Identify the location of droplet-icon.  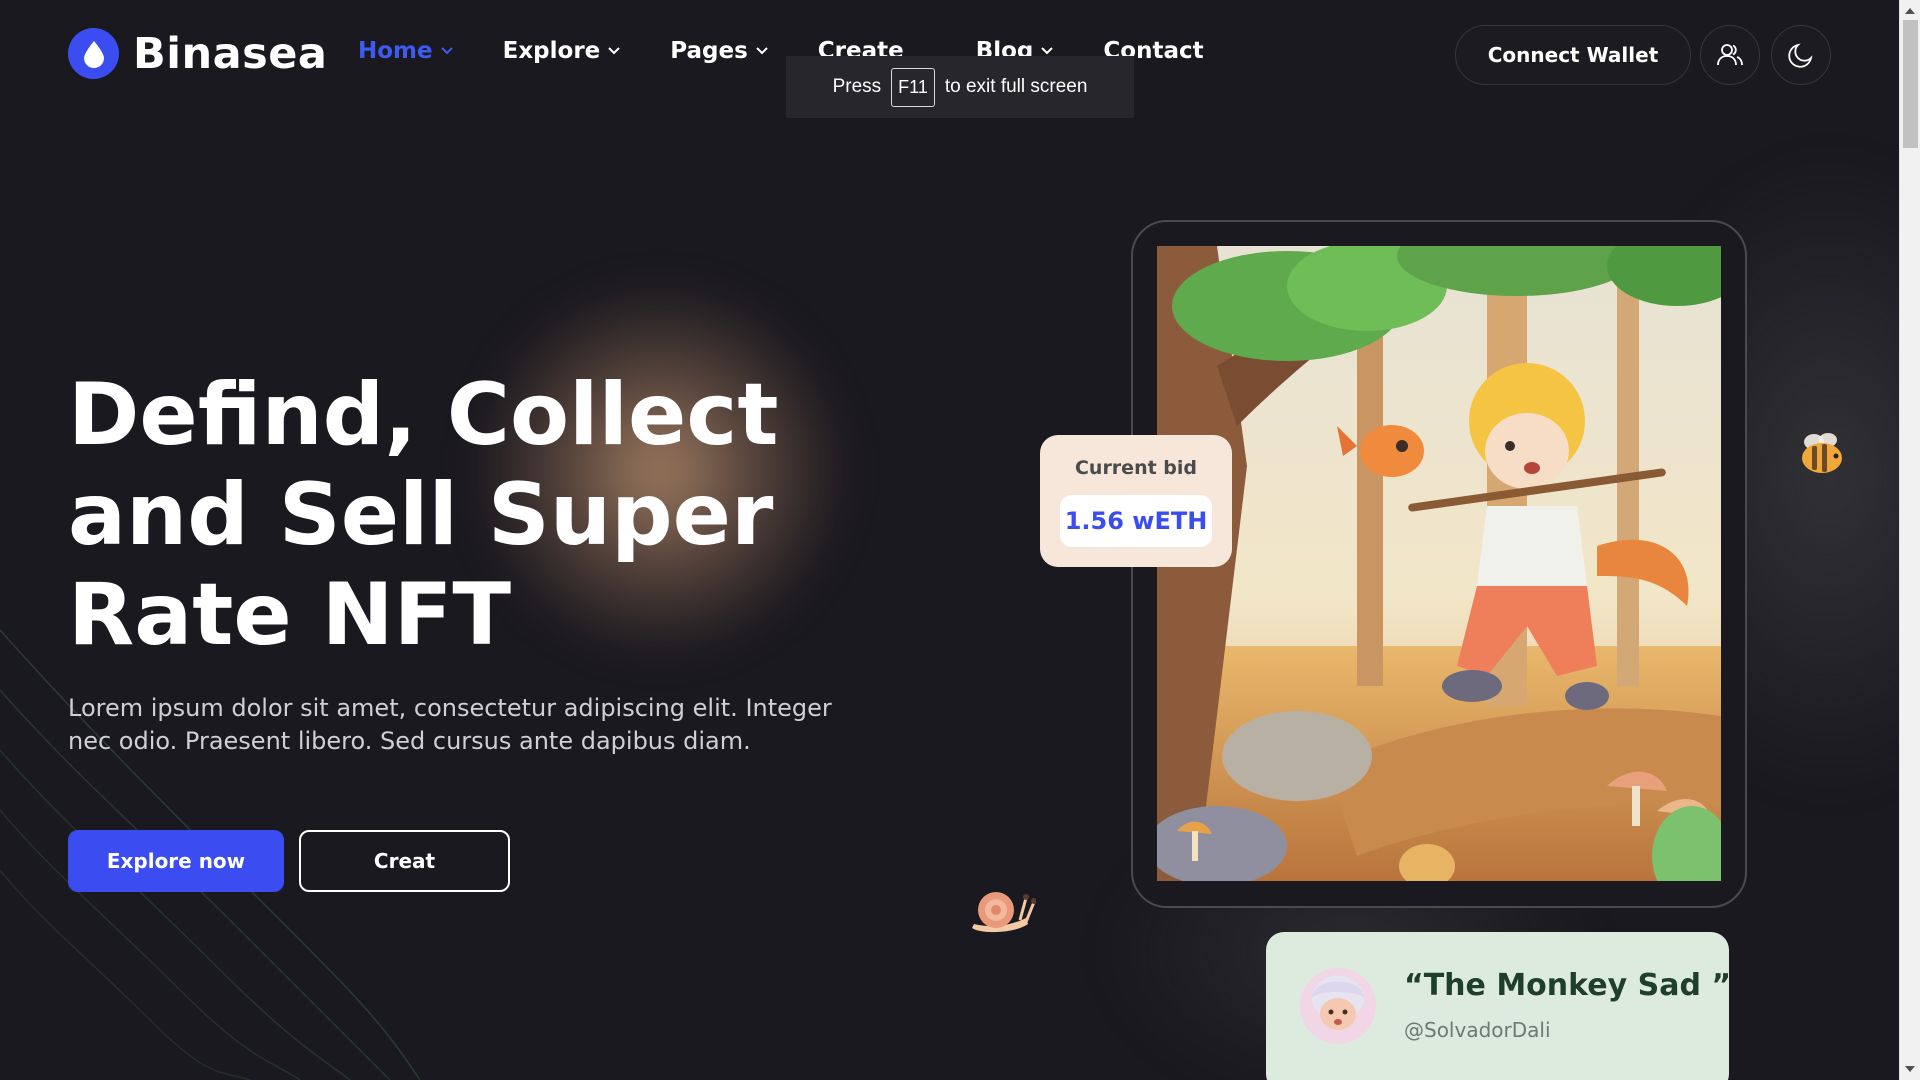
(93, 53).